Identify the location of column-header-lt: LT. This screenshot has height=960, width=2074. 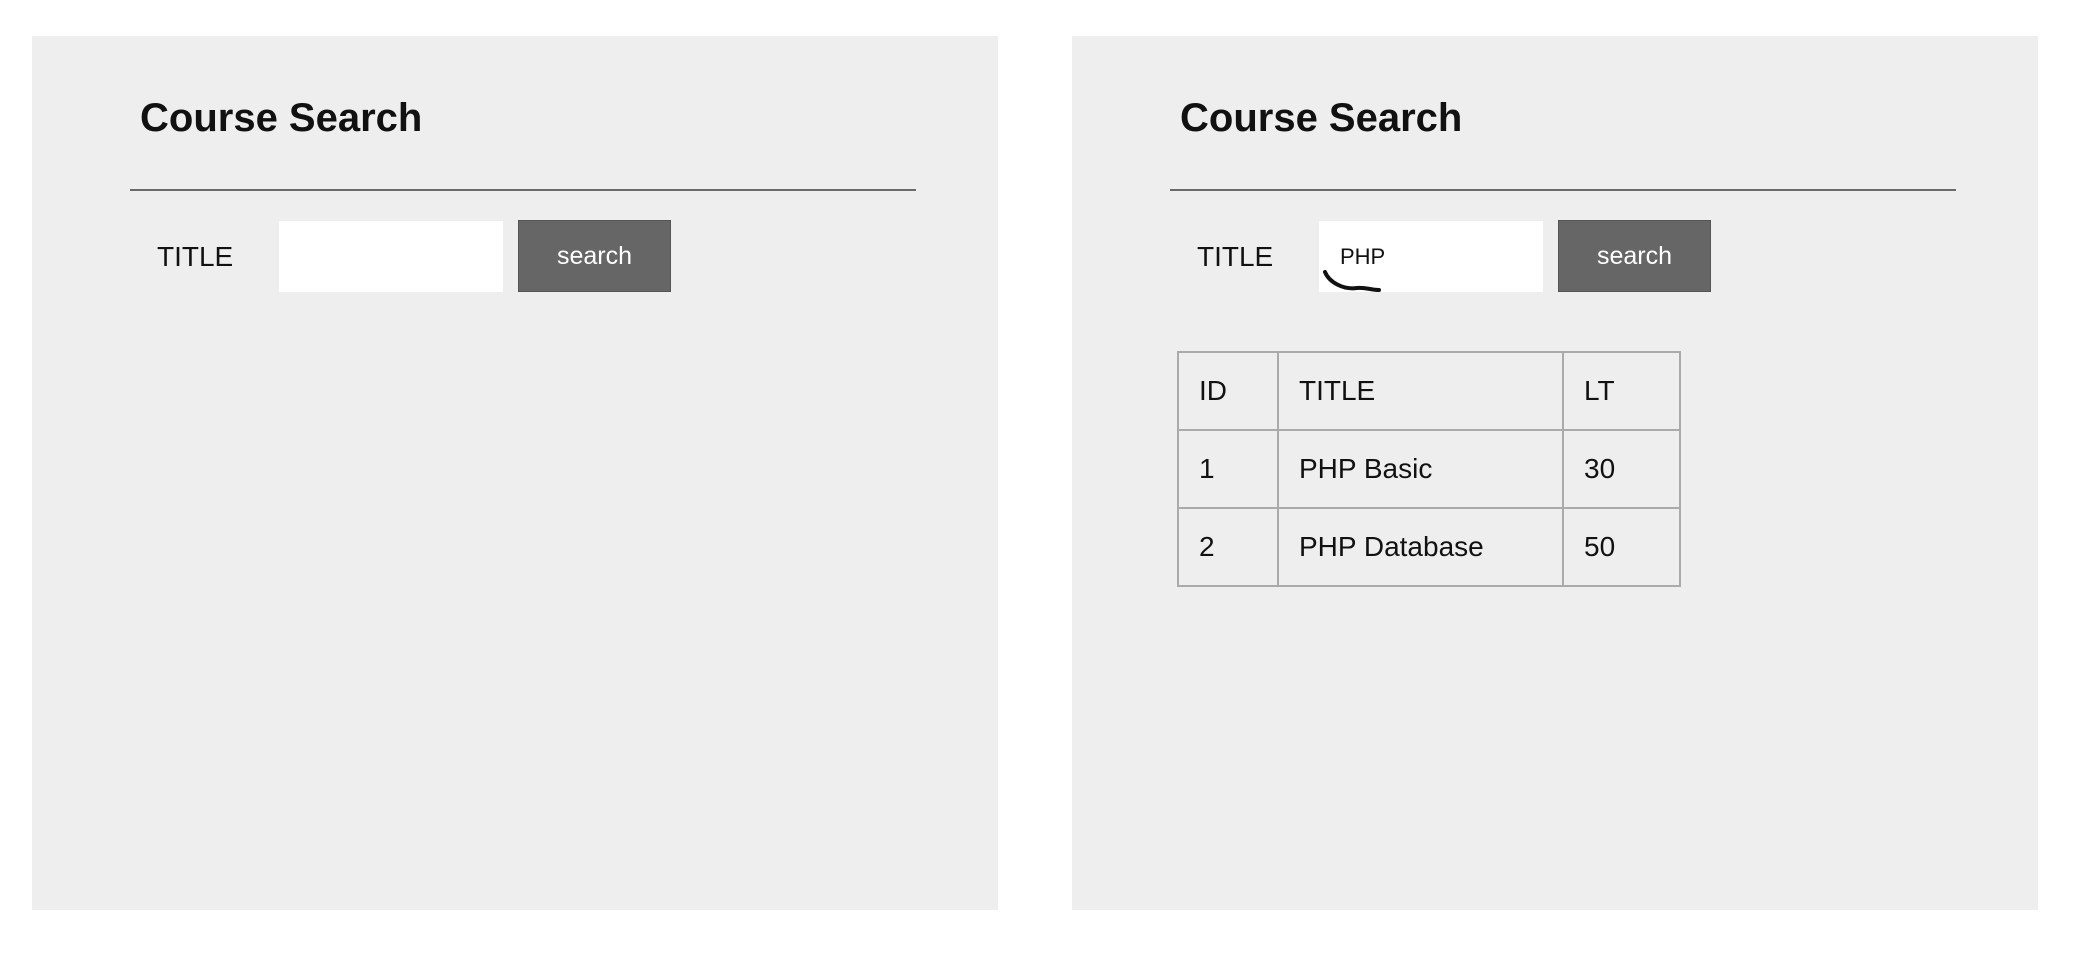
(1621, 391).